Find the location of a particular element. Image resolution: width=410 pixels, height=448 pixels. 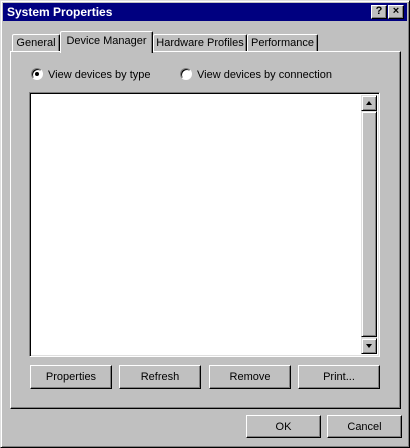

view-by-type-label: View devices by type is located at coordinates (99, 75).